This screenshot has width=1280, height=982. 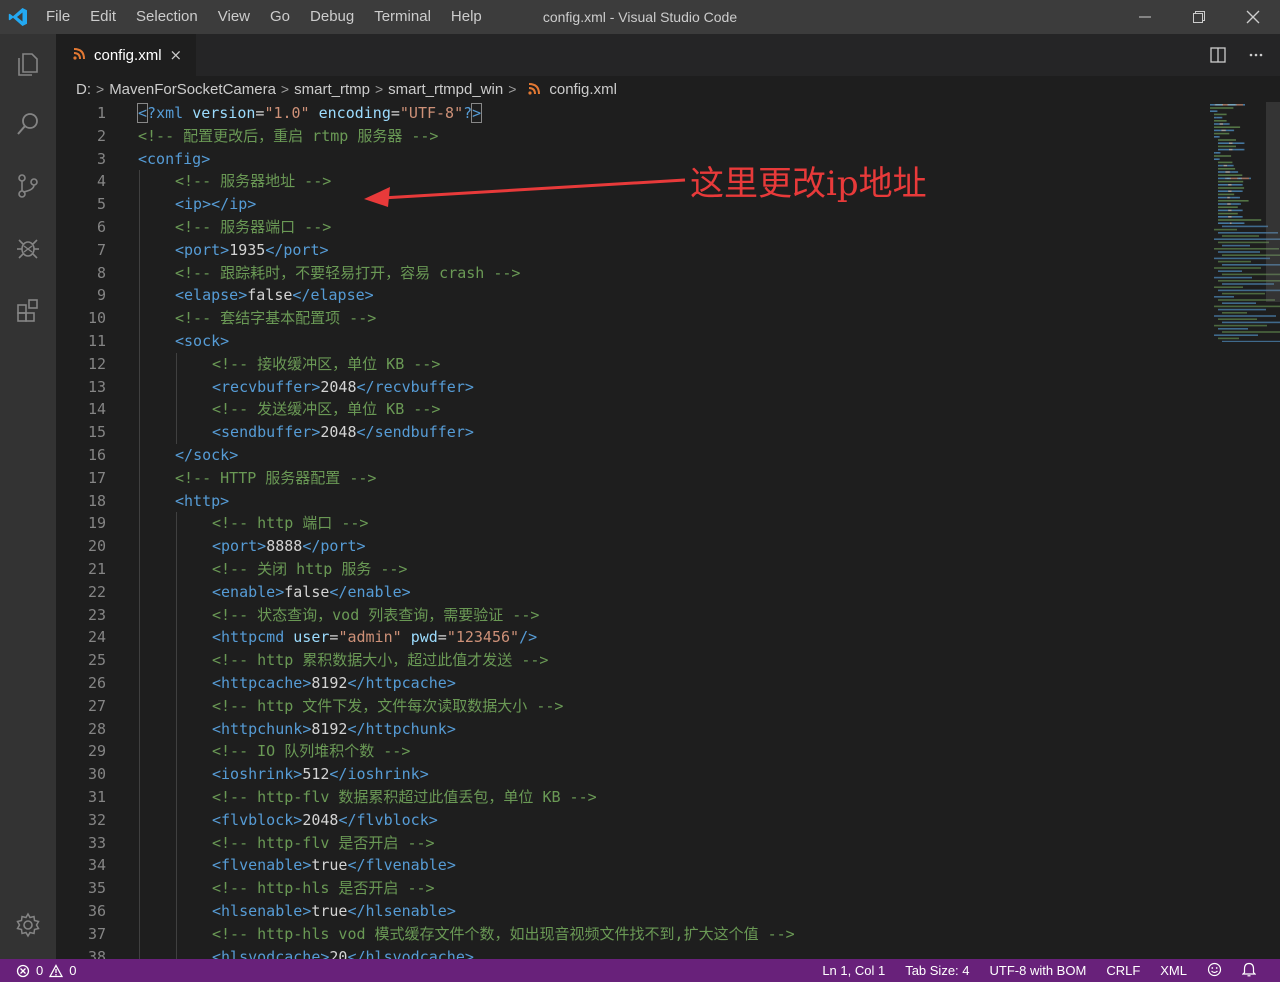 What do you see at coordinates (601, 113) in the screenshot?
I see `code-line: 1 <?xml version="1.0" encoding="UTF-8"?>` at bounding box center [601, 113].